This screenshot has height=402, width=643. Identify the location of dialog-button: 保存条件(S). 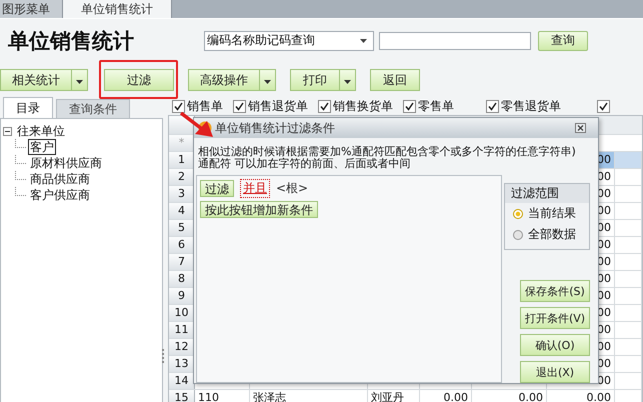
(555, 291).